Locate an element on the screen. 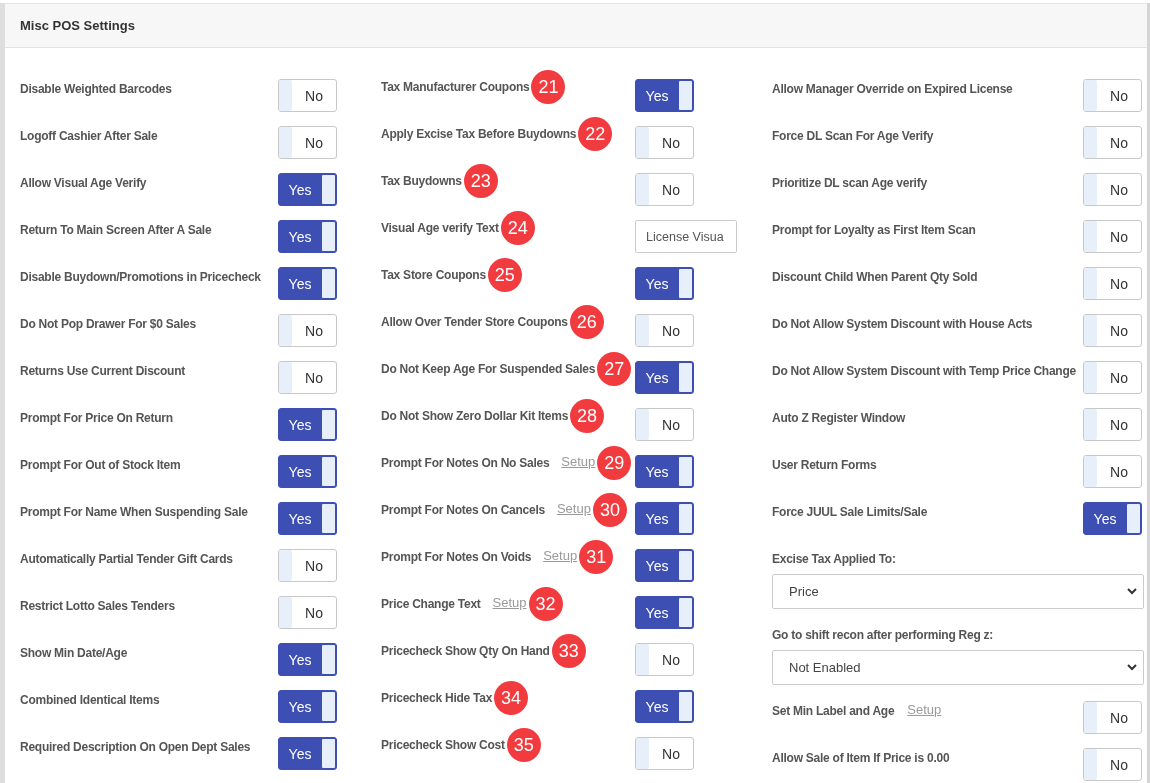  setting-label: Do Not Keep Age For Suspended Sales is located at coordinates (488, 369).